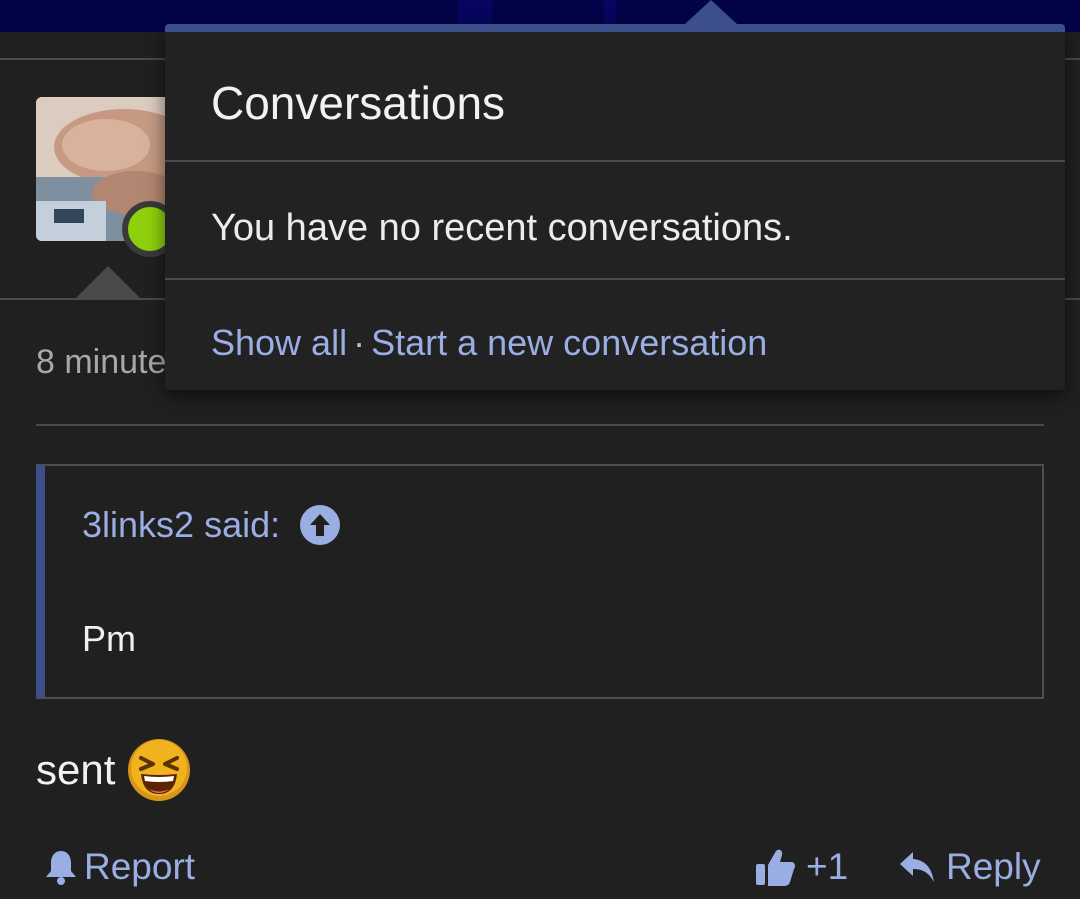  Describe the element at coordinates (279, 342) in the screenshot. I see `show-all-link: Show all` at that location.